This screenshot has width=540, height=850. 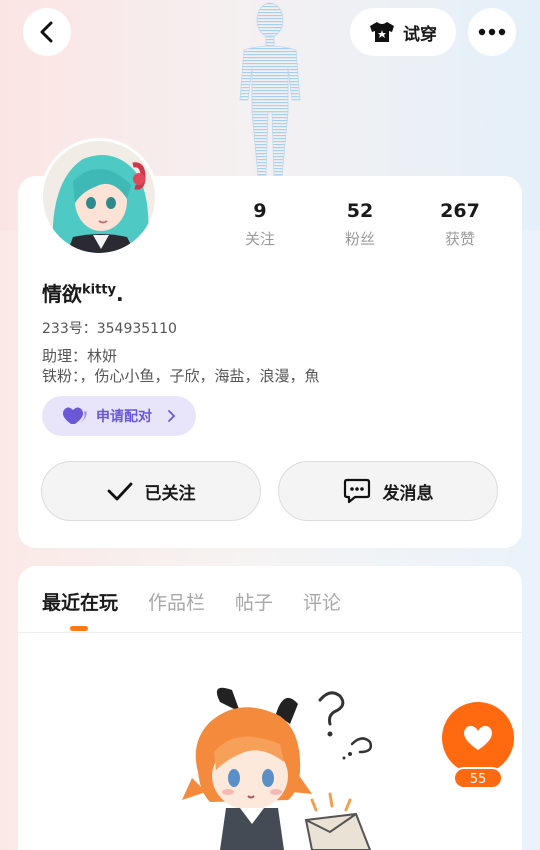 I want to click on stat-value: 267, so click(x=460, y=211).